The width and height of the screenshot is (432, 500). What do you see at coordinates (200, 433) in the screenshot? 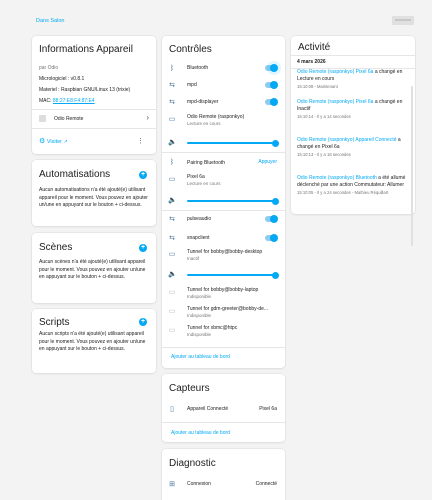
I see `sensors-add-to-dashboard-link: Ajouter au tableau de bord` at bounding box center [200, 433].